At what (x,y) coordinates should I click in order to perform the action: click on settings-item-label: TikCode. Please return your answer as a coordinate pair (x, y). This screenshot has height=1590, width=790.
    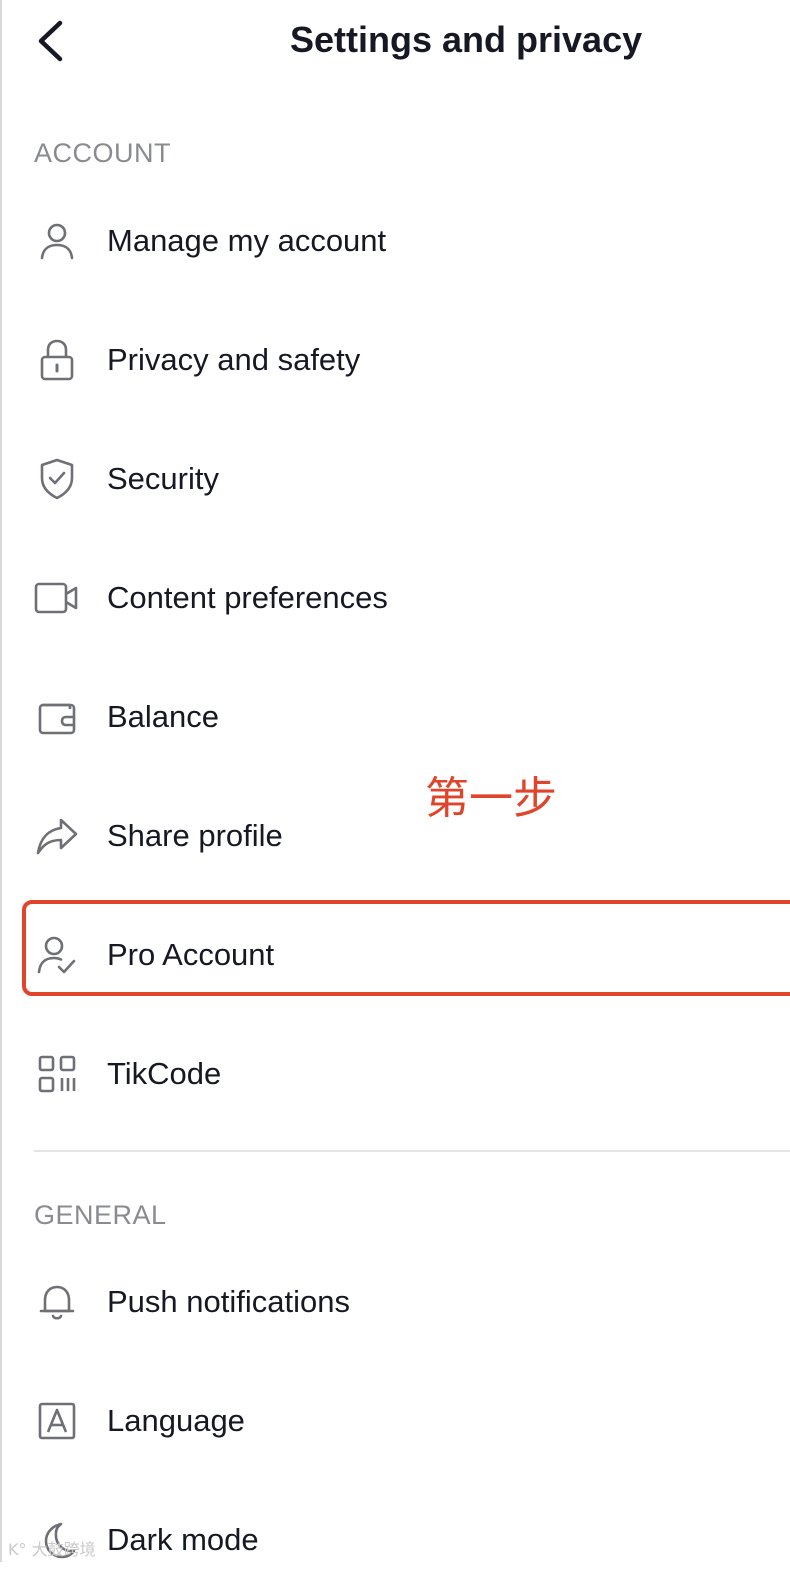
    Looking at the image, I should click on (164, 1073).